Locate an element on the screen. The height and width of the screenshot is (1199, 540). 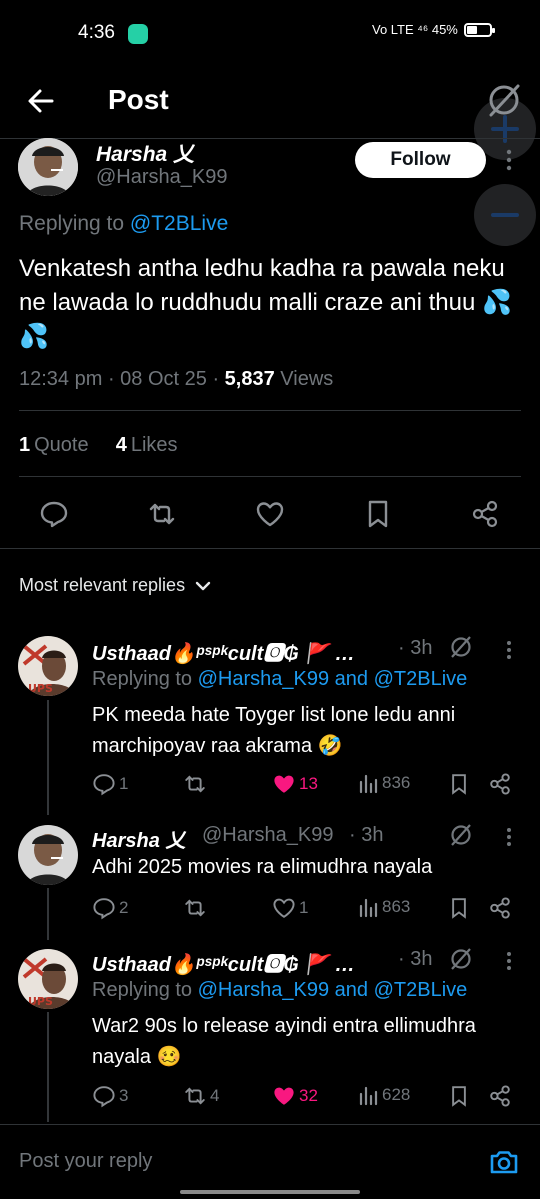
reply-text: Adhi 2025 movies ra elimudhra nayala is located at coordinates (262, 867).